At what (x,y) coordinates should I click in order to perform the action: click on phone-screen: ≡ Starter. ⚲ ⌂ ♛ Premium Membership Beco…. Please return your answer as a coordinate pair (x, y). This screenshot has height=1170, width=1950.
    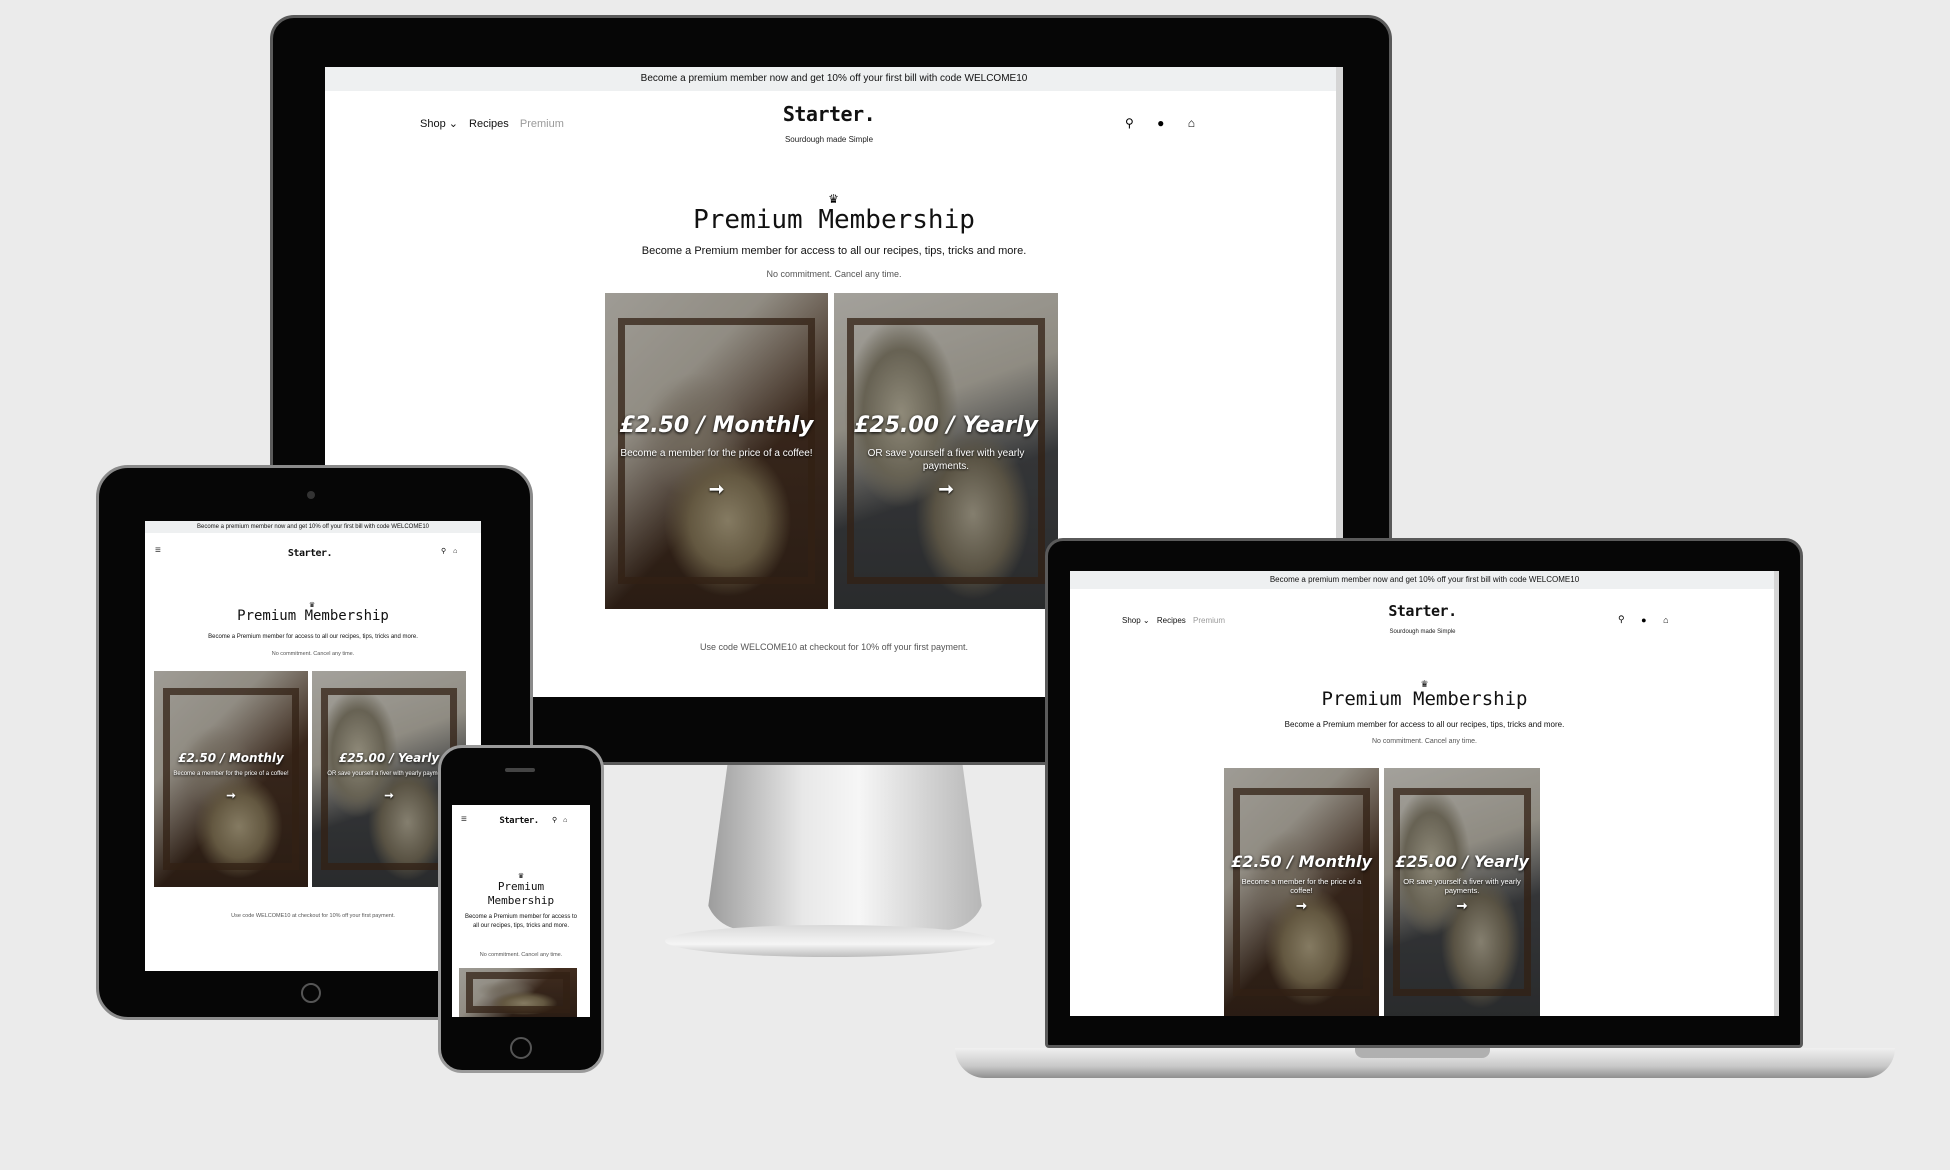
    Looking at the image, I should click on (521, 911).